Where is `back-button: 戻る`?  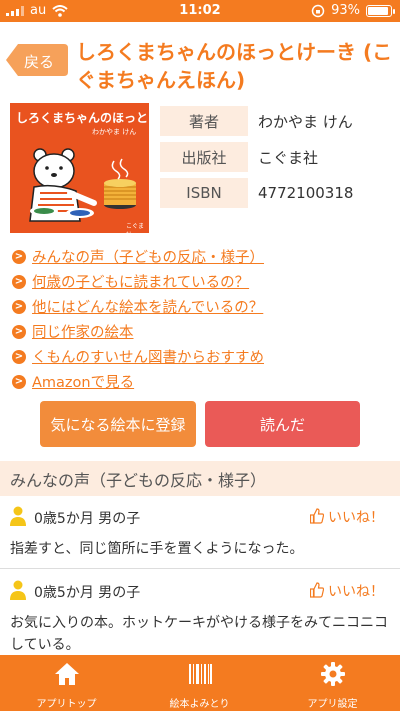
back-button: 戻る is located at coordinates (37, 60).